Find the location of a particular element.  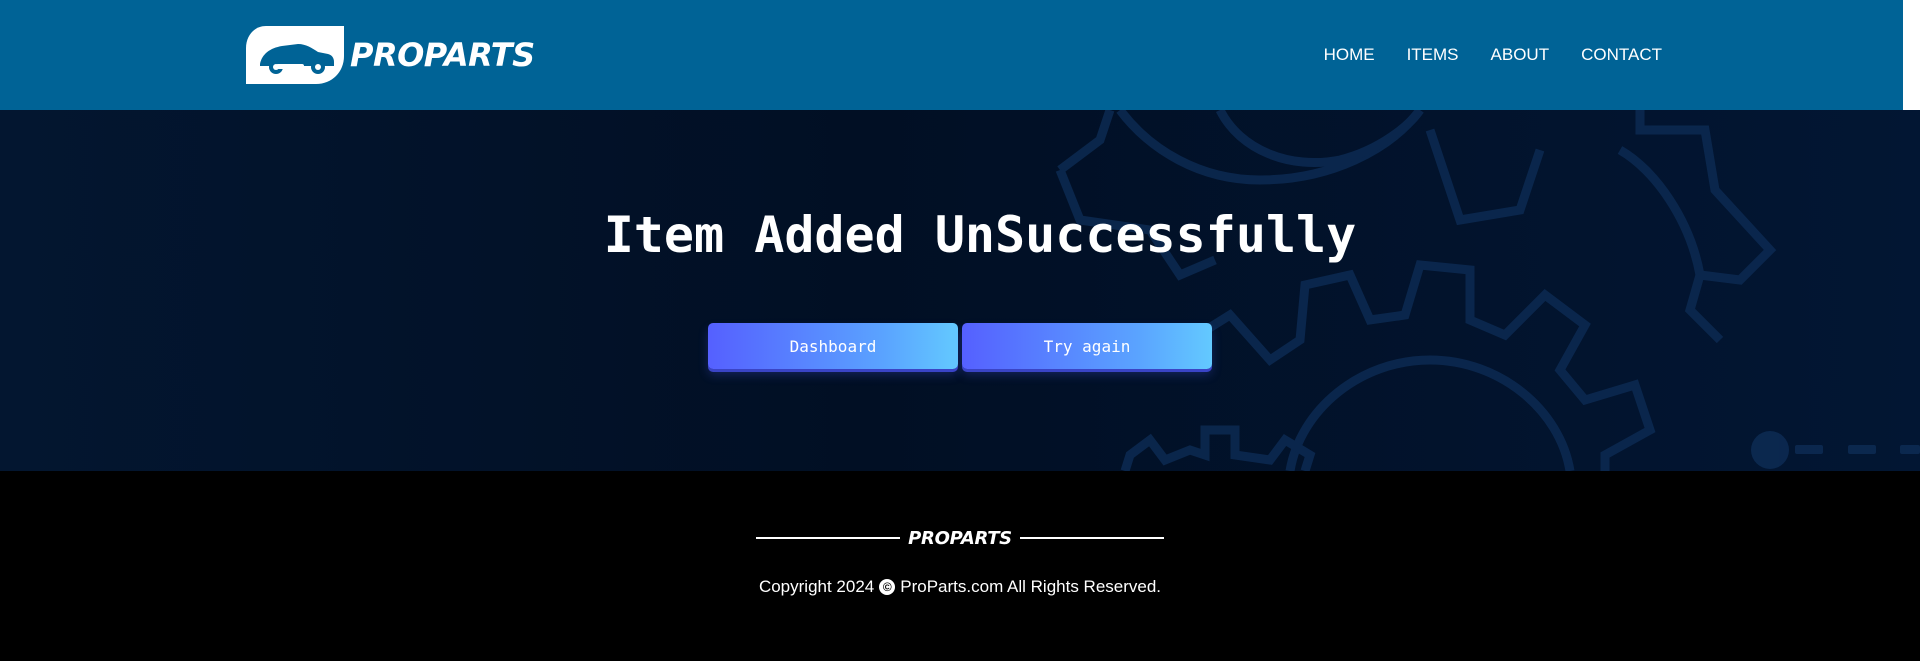

main-nav: HOME ITEMS ABOUT CONTACT is located at coordinates (1477, 55).